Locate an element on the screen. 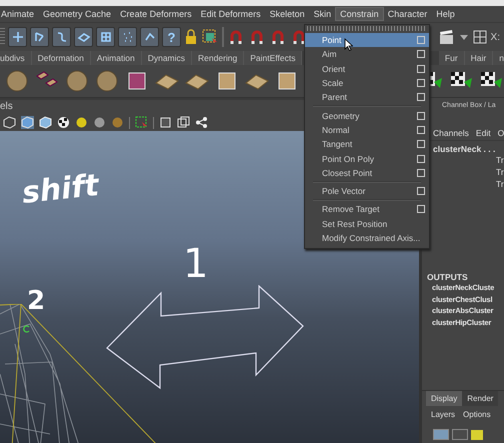  outputs-heading: OUTPUTS is located at coordinates (447, 277).